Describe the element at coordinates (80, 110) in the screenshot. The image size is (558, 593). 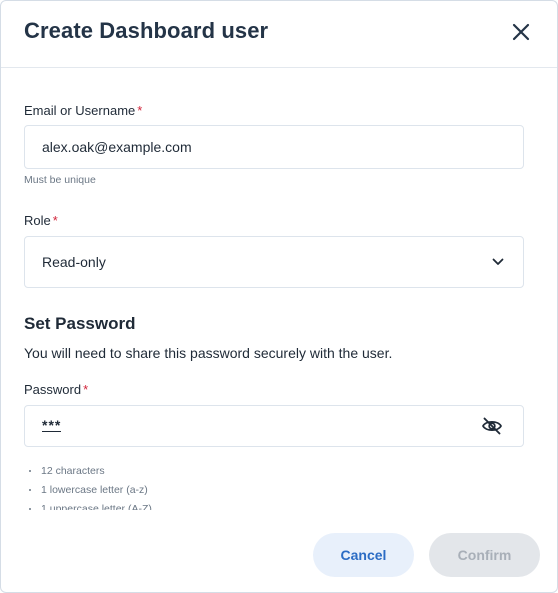
I see `email-label-text: Email or Username` at that location.